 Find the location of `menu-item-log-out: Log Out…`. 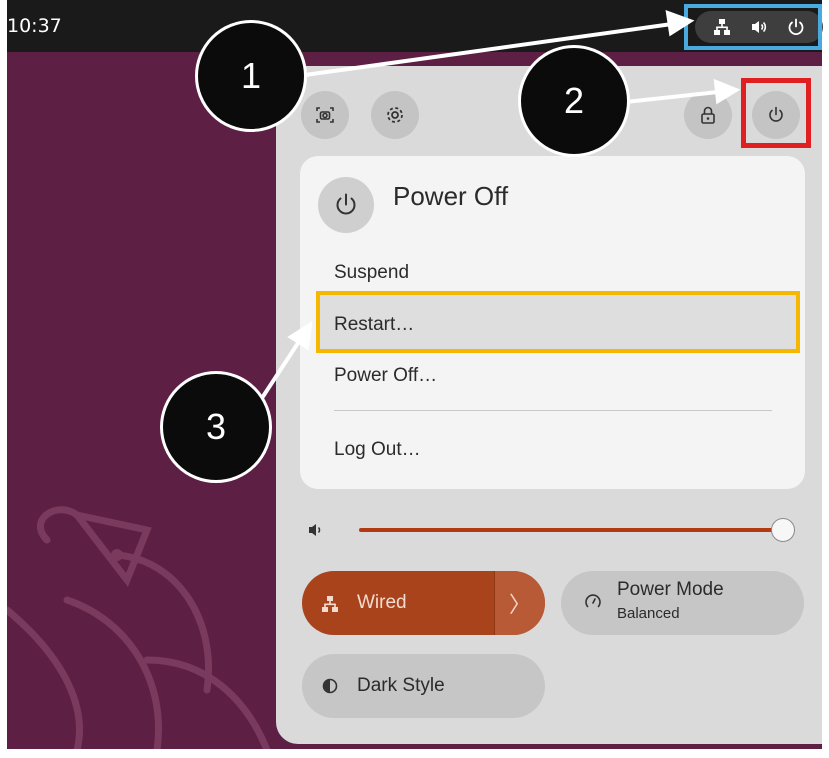

menu-item-log-out: Log Out… is located at coordinates (377, 450).